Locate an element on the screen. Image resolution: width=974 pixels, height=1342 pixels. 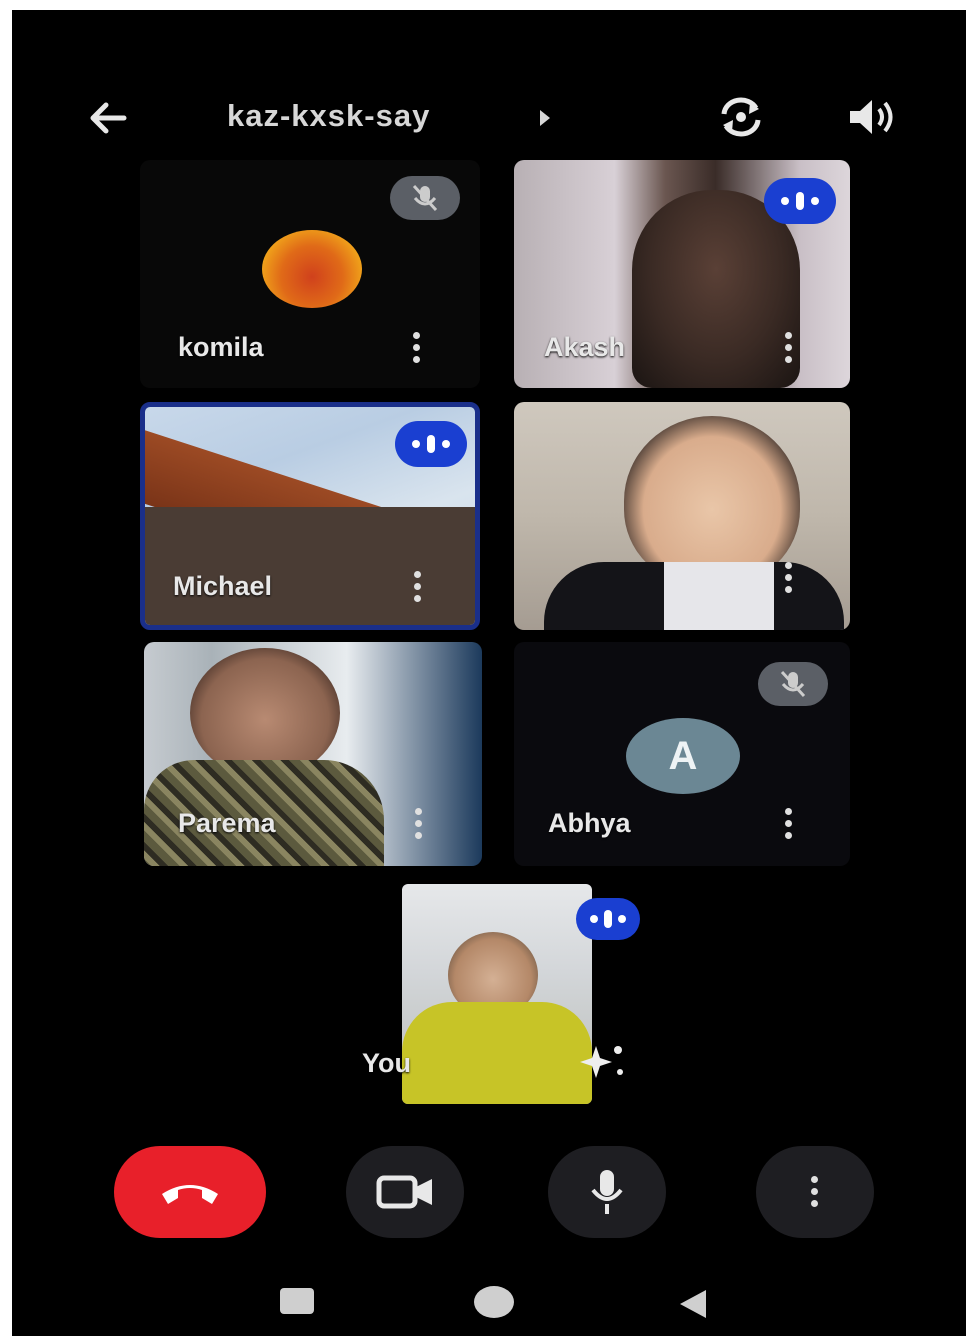
meeting-code: kaz-kxsk-say is located at coordinates (328, 116).